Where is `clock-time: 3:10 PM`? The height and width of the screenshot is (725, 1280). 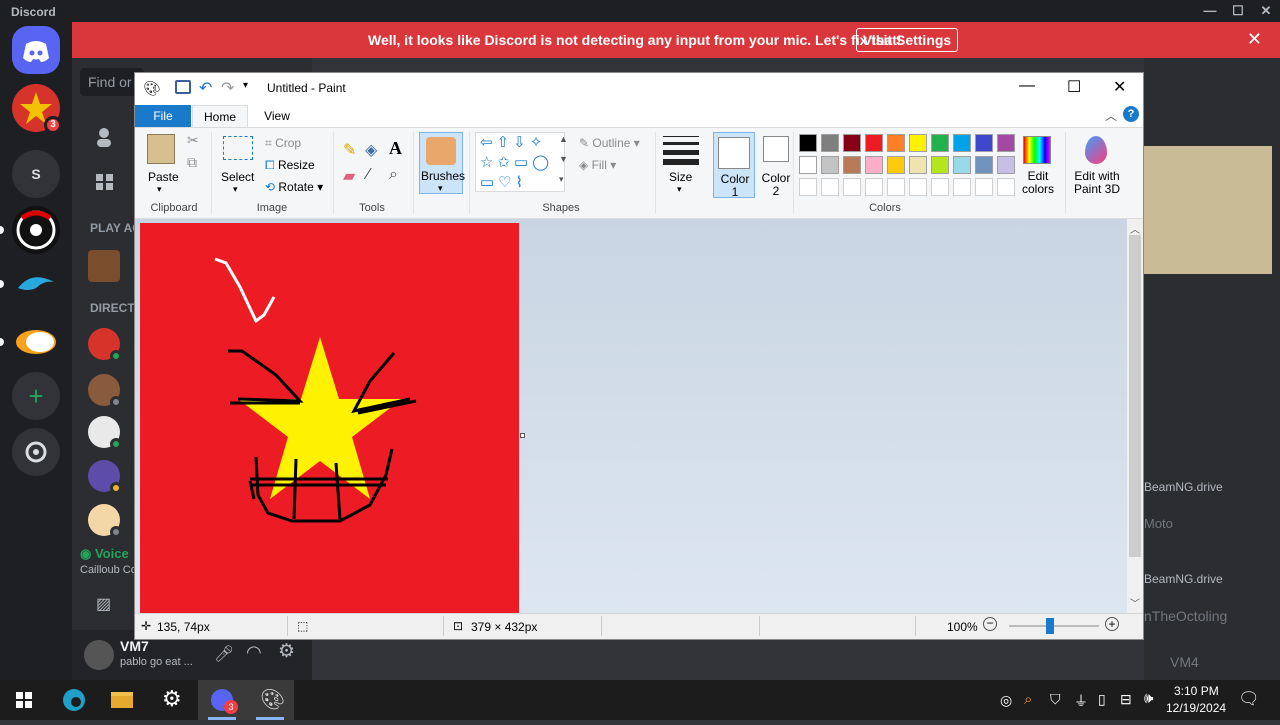 clock-time: 3:10 PM is located at coordinates (1196, 691).